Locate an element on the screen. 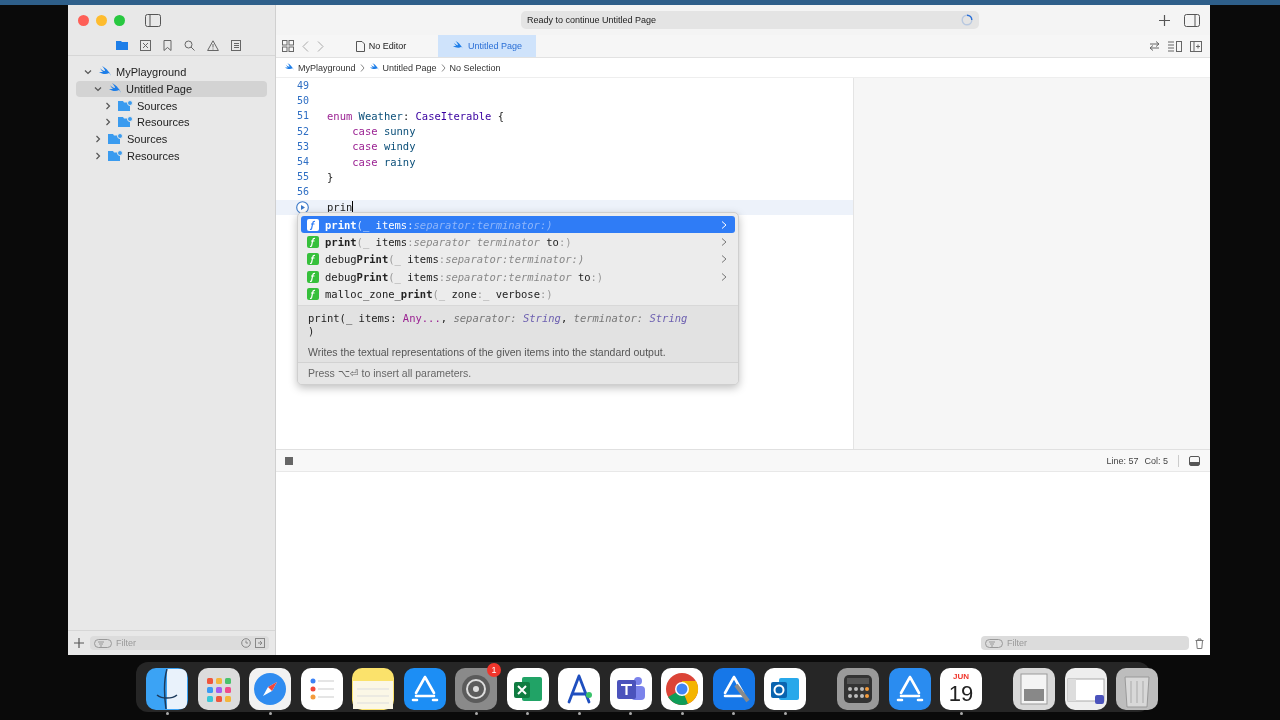 The width and height of the screenshot is (1280, 720). completion-item: print(_ items:separator:terminator:) is located at coordinates (518, 225).